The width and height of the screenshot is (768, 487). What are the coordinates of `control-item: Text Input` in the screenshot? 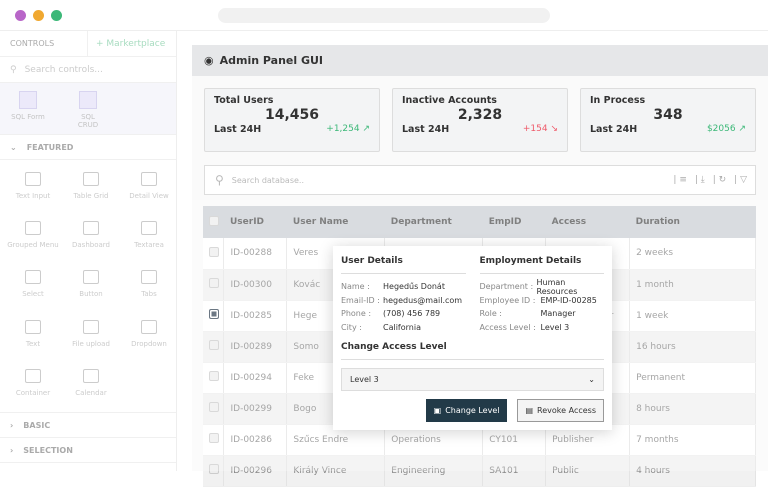 It's located at (33, 187).